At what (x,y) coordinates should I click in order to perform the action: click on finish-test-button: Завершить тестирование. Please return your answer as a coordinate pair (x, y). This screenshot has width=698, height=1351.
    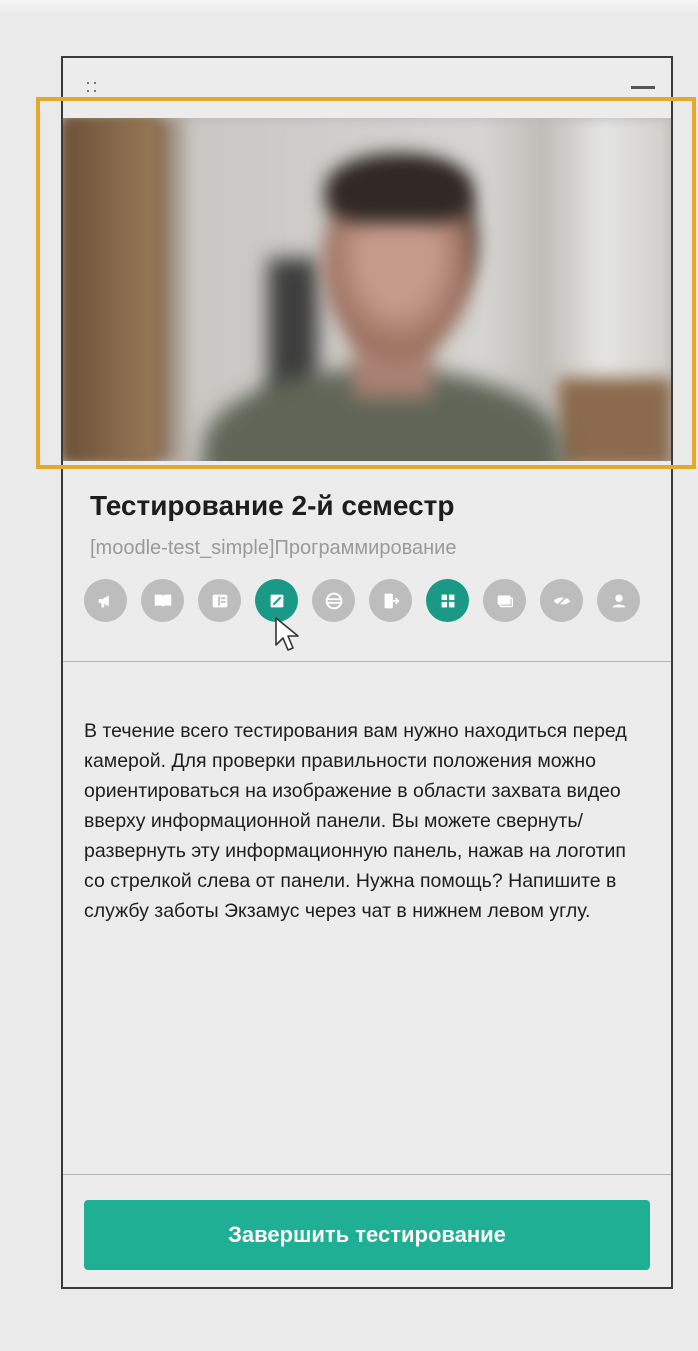
    Looking at the image, I should click on (367, 1235).